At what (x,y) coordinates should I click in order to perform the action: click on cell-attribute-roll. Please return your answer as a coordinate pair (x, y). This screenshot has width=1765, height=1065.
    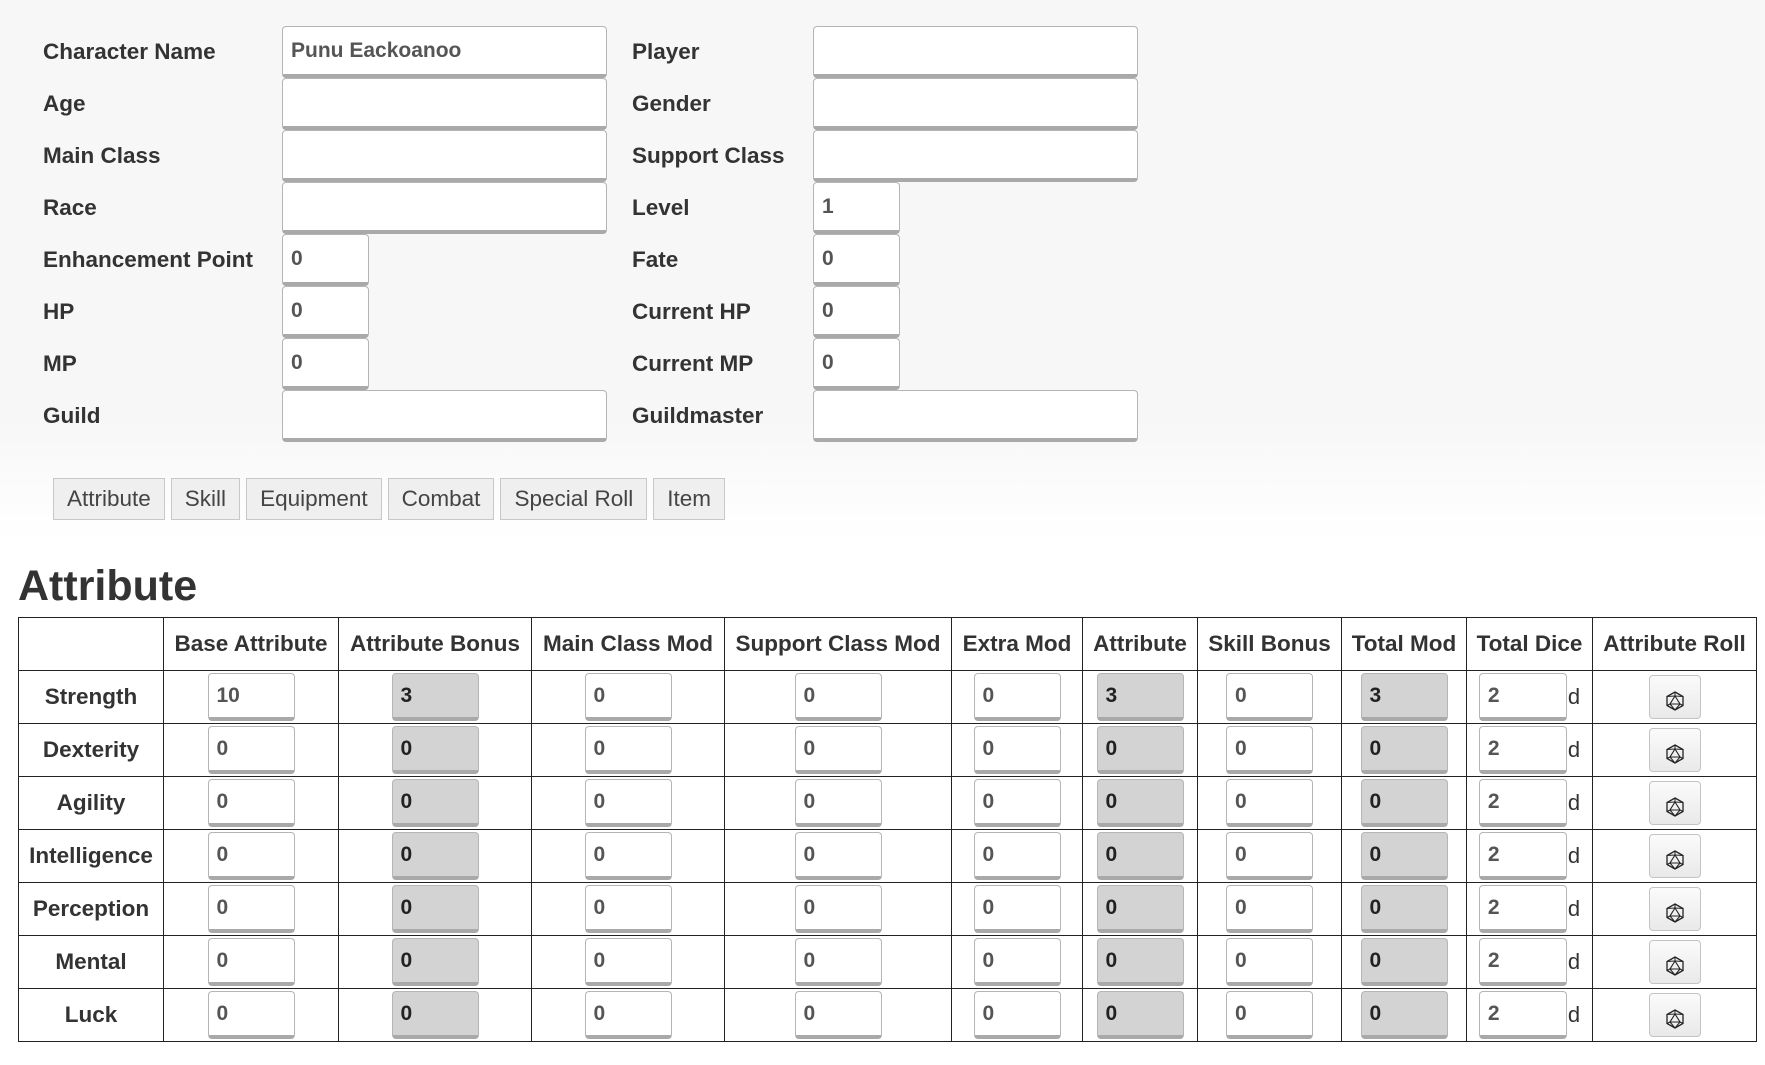
    Looking at the image, I should click on (1674, 803).